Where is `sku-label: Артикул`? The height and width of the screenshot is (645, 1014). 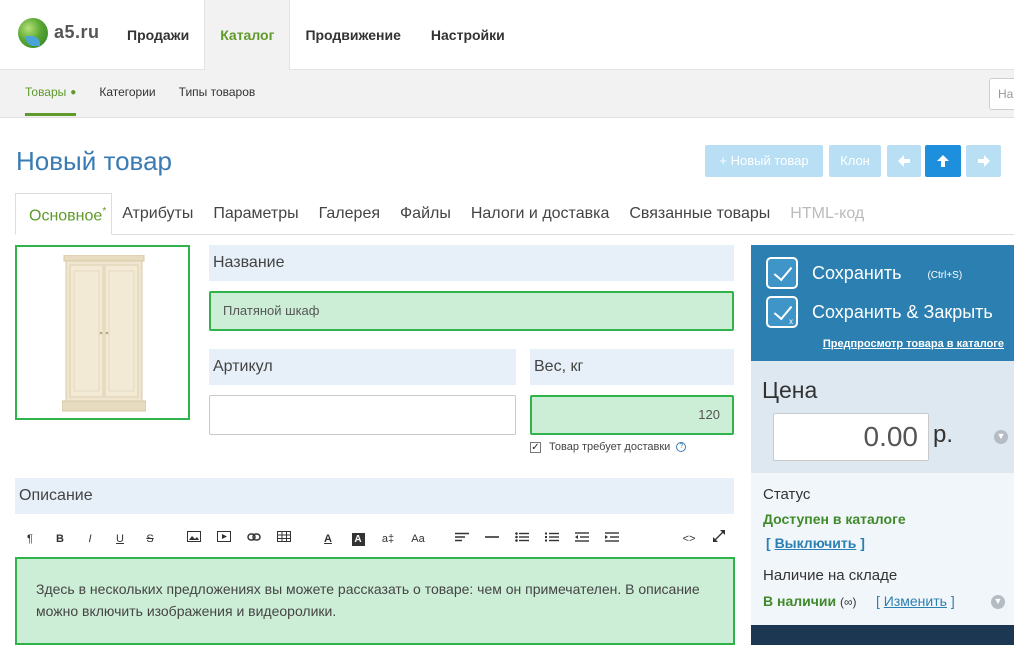
sku-label: Артикул is located at coordinates (362, 367).